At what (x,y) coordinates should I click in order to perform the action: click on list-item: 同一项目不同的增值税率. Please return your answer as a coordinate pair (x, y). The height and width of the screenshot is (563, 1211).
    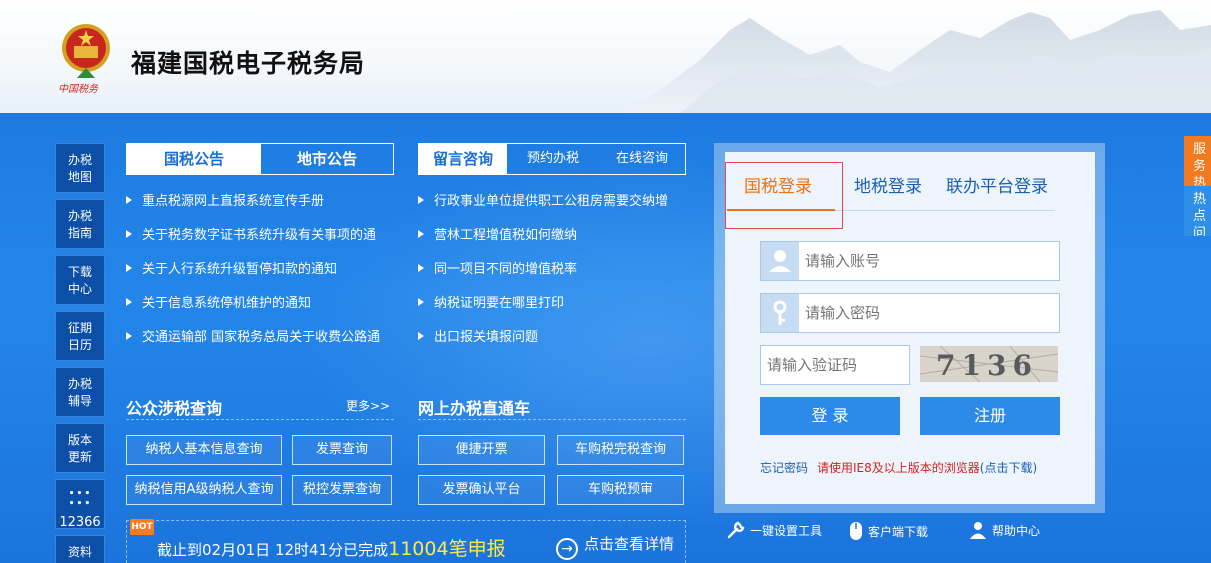
    Looking at the image, I should click on (553, 270).